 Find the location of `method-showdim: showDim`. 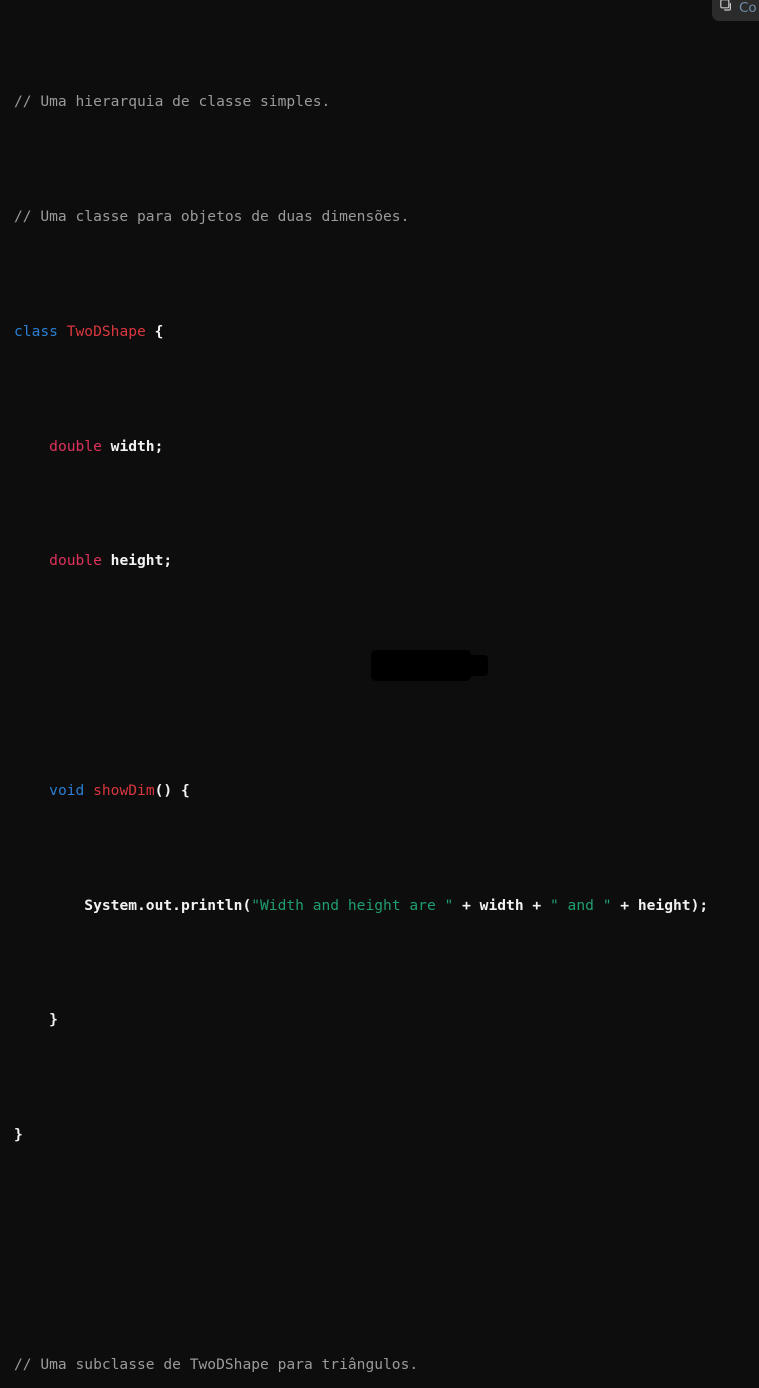

method-showdim: showDim is located at coordinates (124, 790).